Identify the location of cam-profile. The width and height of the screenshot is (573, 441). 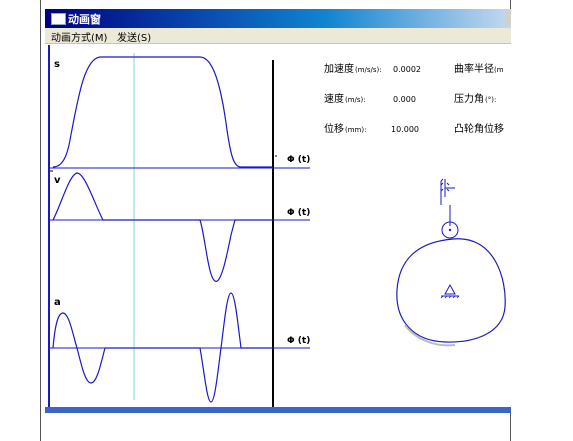
(451, 290).